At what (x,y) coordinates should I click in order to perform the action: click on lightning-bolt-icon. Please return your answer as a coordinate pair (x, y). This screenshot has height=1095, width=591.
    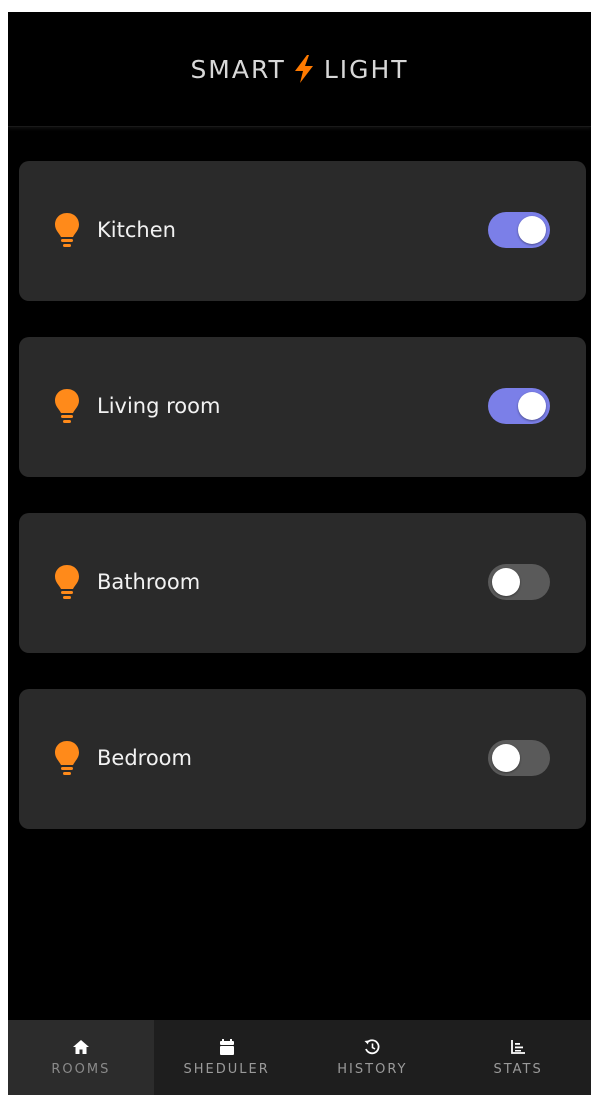
    Looking at the image, I should click on (303, 69).